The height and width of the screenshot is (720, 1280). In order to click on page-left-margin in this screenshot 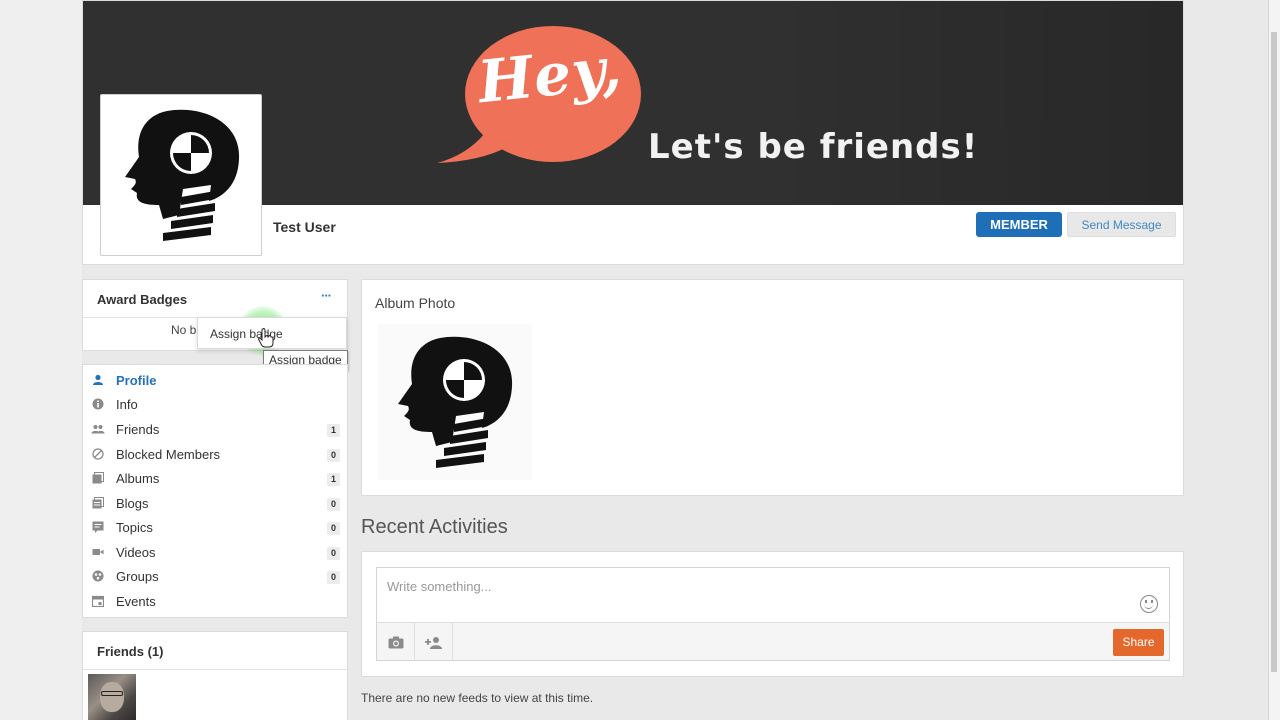, I will do `click(41, 360)`.